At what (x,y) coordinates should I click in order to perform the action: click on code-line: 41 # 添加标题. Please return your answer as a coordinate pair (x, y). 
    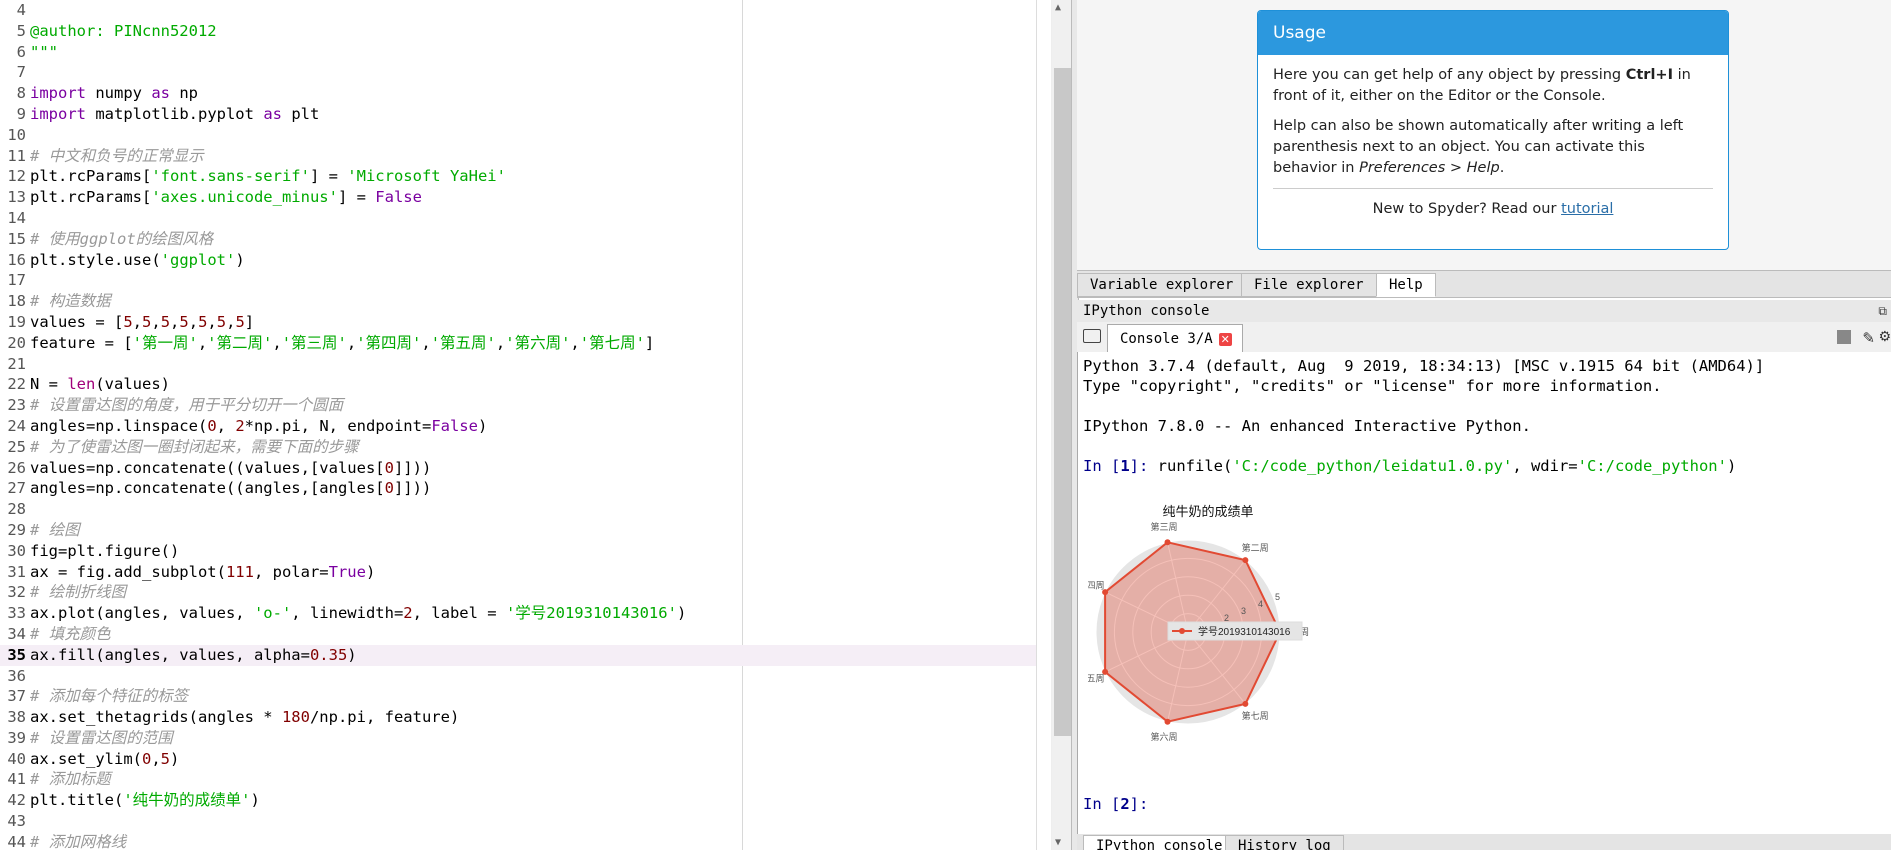
    Looking at the image, I should click on (518, 779).